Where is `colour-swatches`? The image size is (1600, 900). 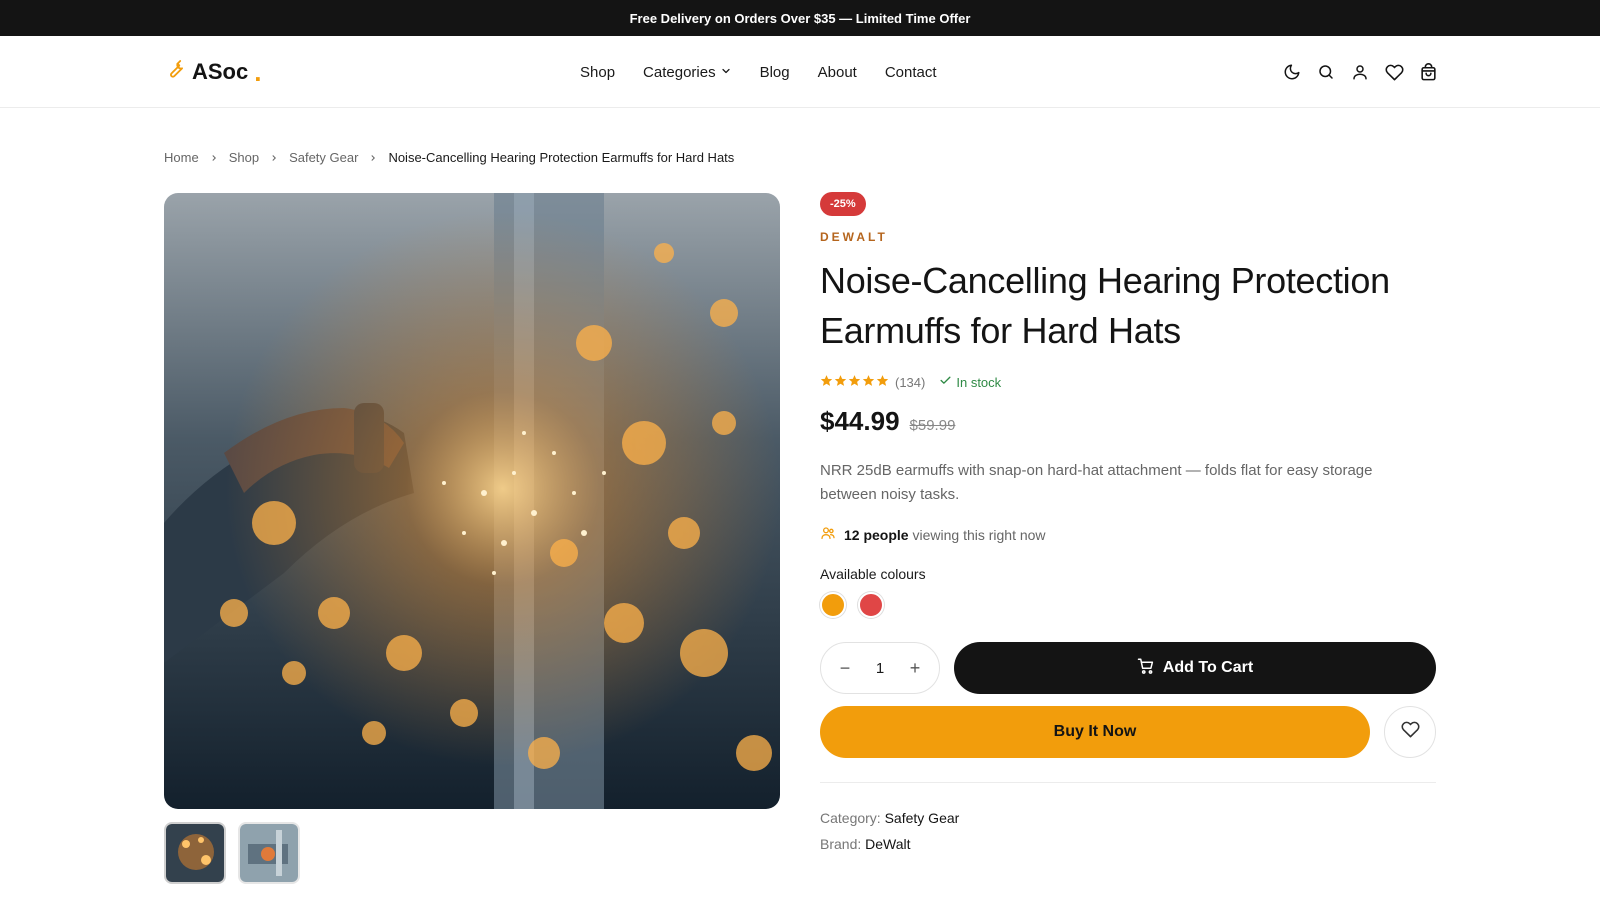 colour-swatches is located at coordinates (1128, 605).